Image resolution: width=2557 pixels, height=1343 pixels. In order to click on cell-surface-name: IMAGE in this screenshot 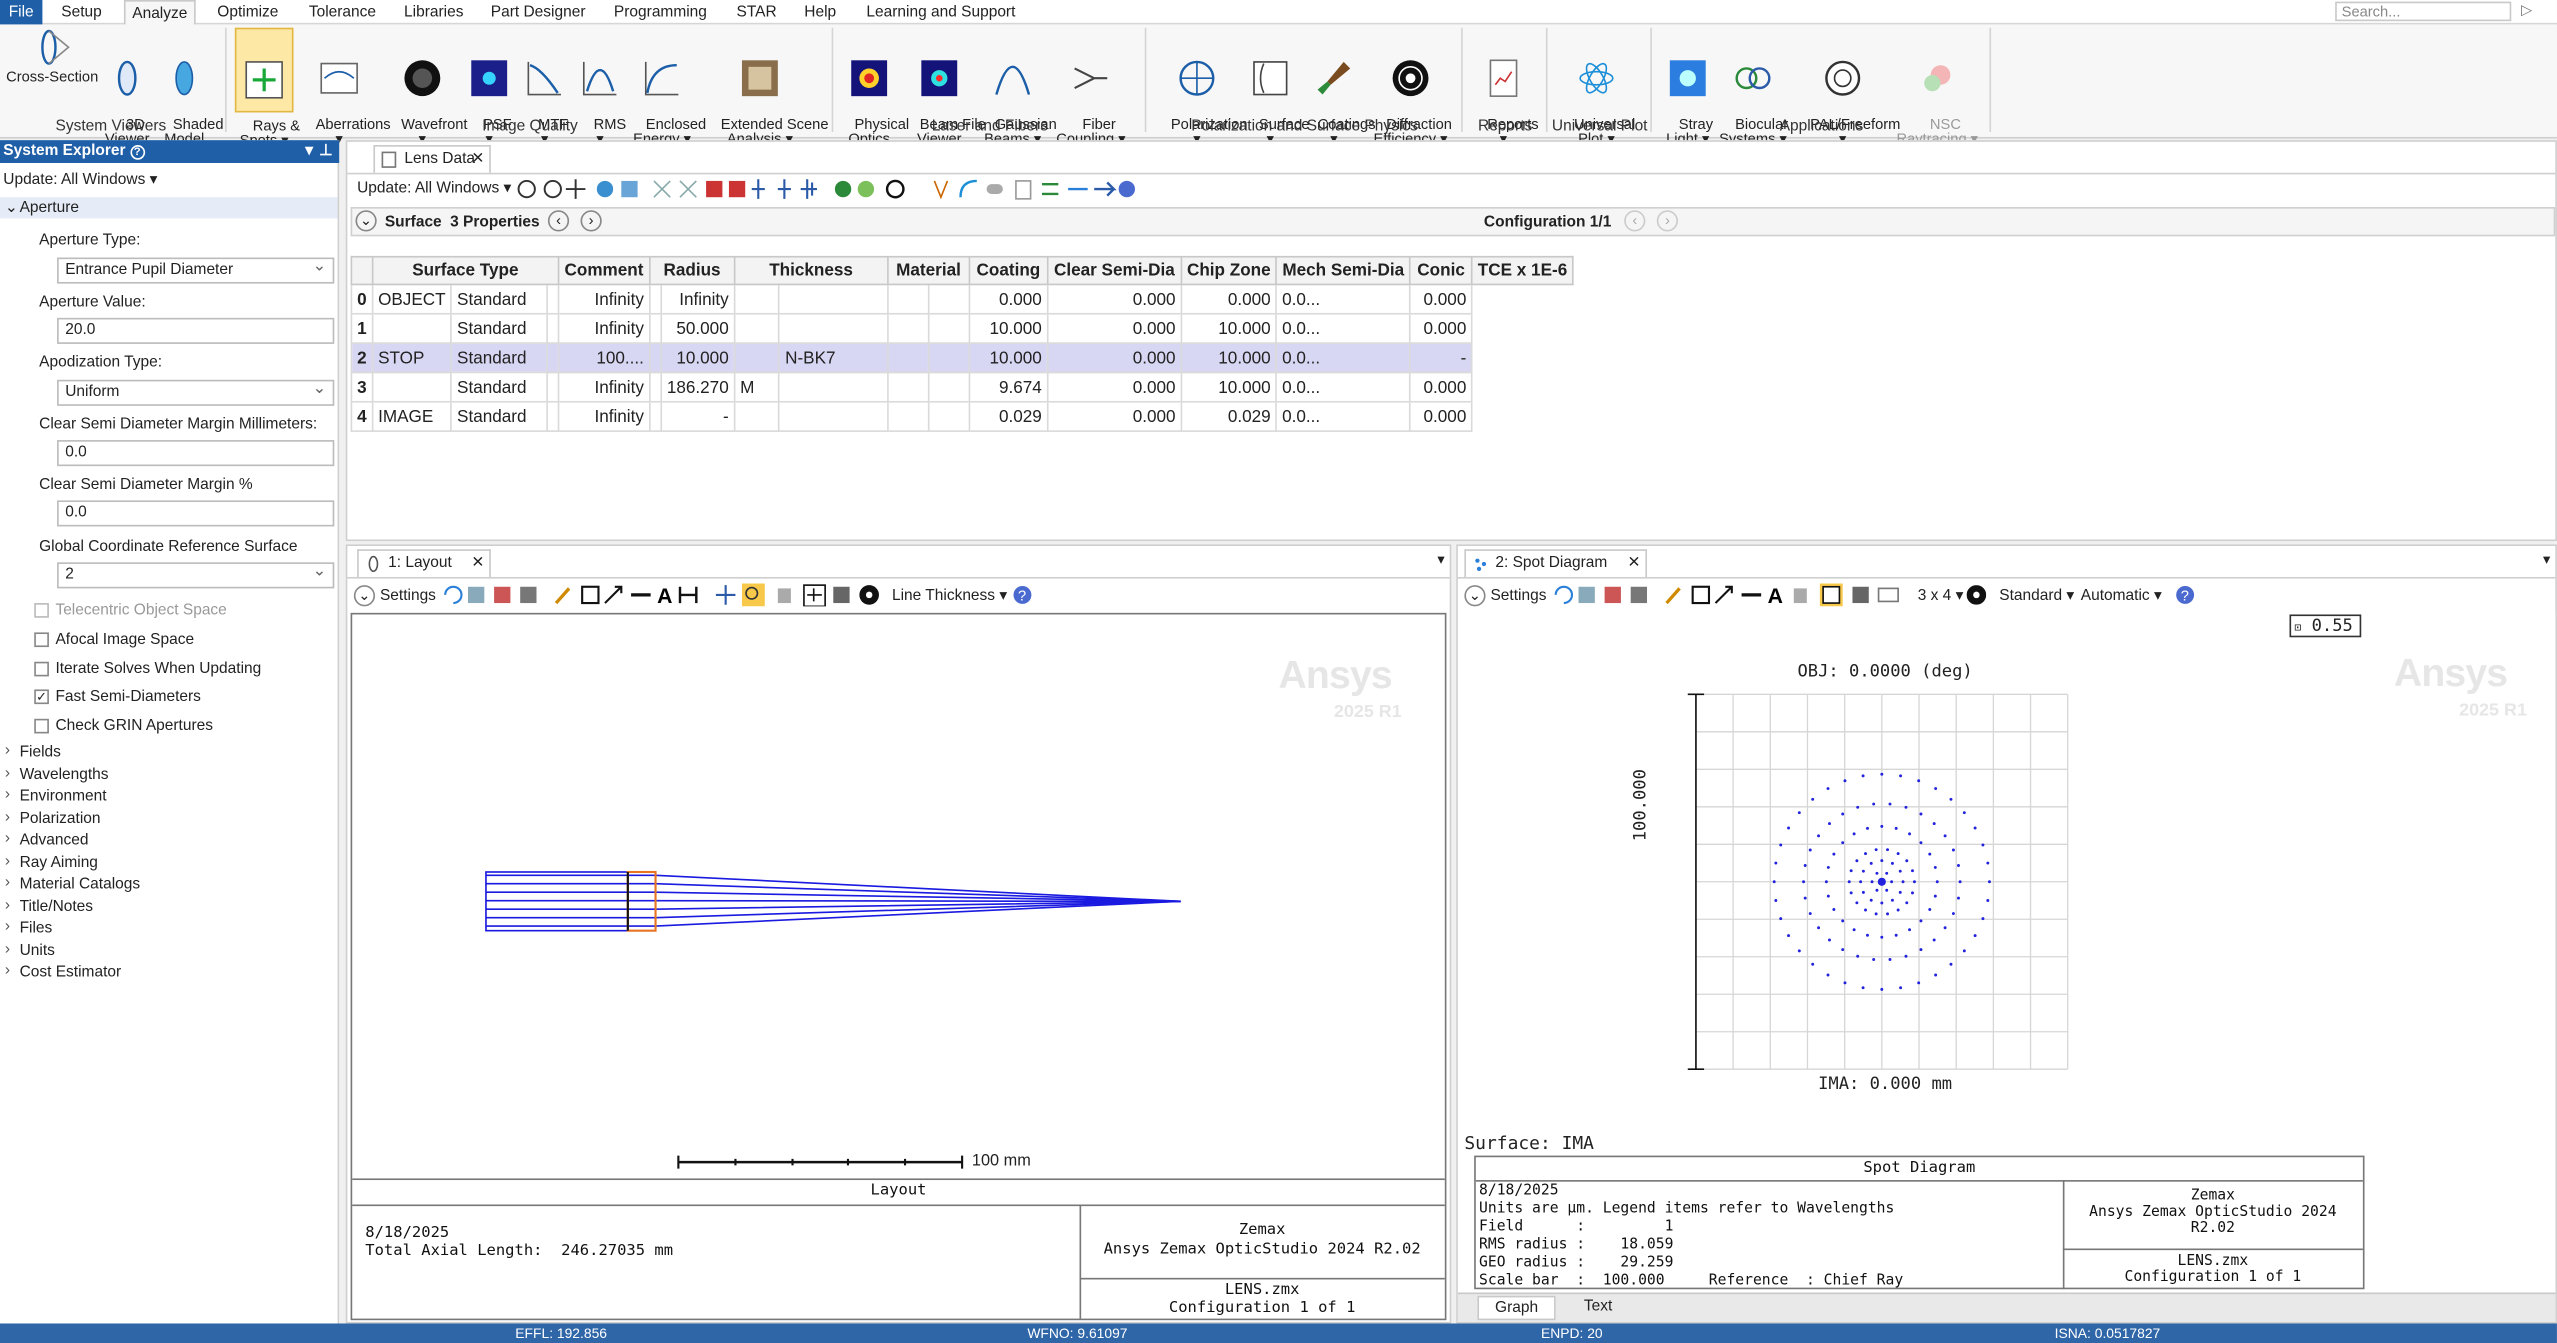, I will do `click(412, 416)`.